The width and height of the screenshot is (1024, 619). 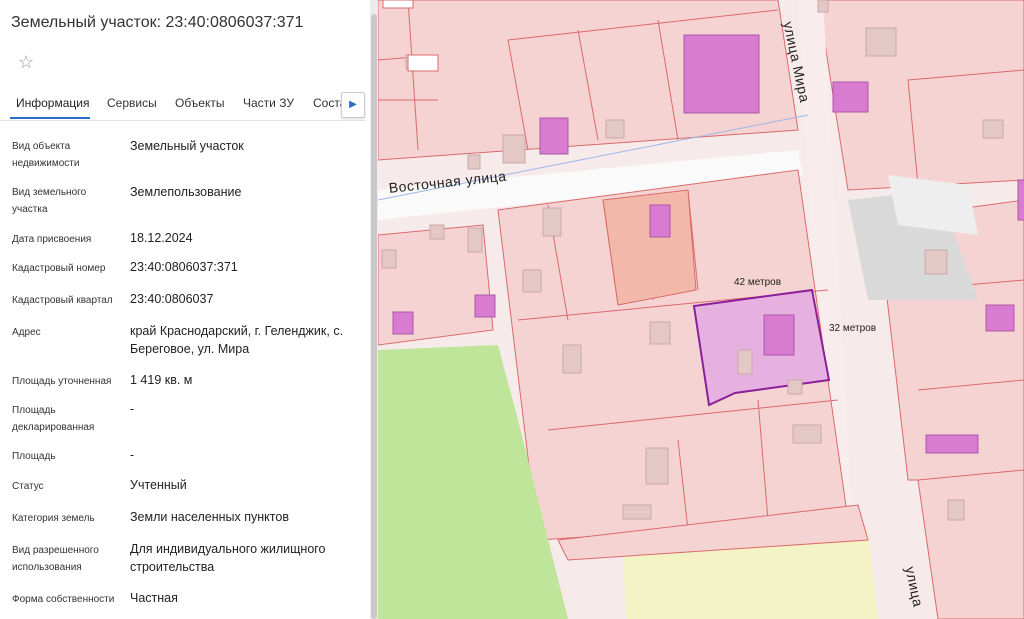 I want to click on label-address: Адрес, so click(x=26, y=332).